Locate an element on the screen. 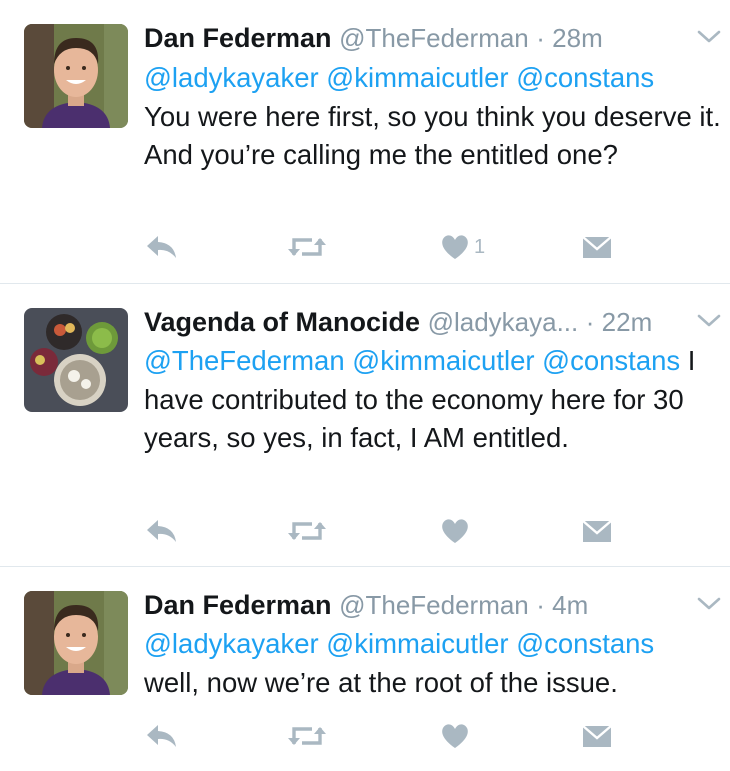 This screenshot has width=730, height=771. tweet-header: Vagenda of Manocide @ladykaya... · 22m is located at coordinates (415, 322).